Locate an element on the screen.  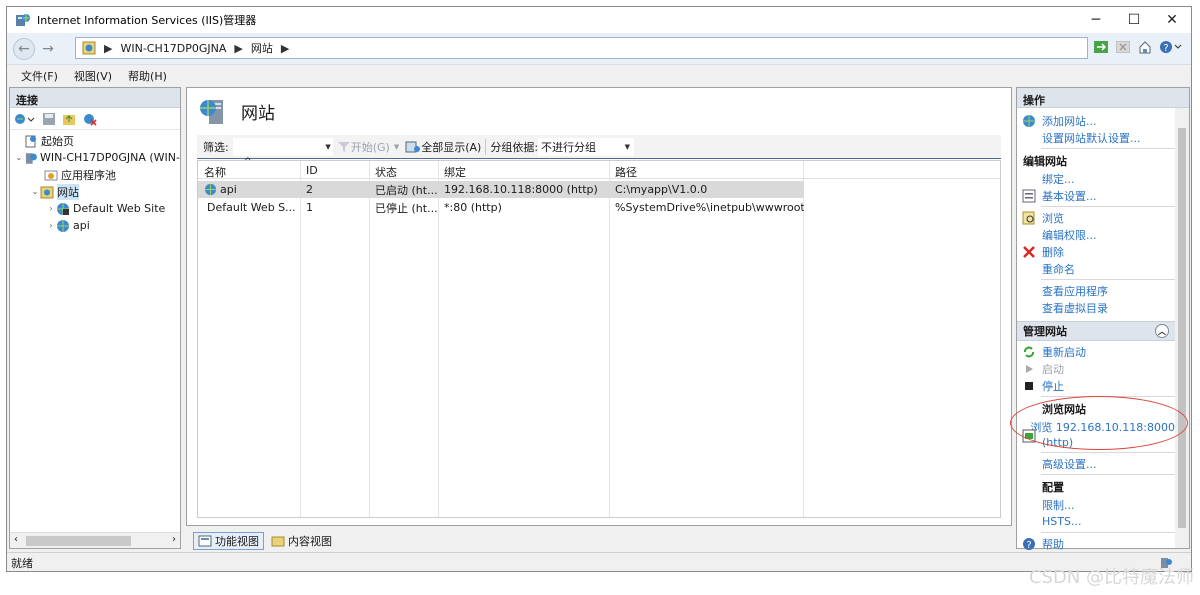
section-configure: 配置 is located at coordinates (1053, 487).